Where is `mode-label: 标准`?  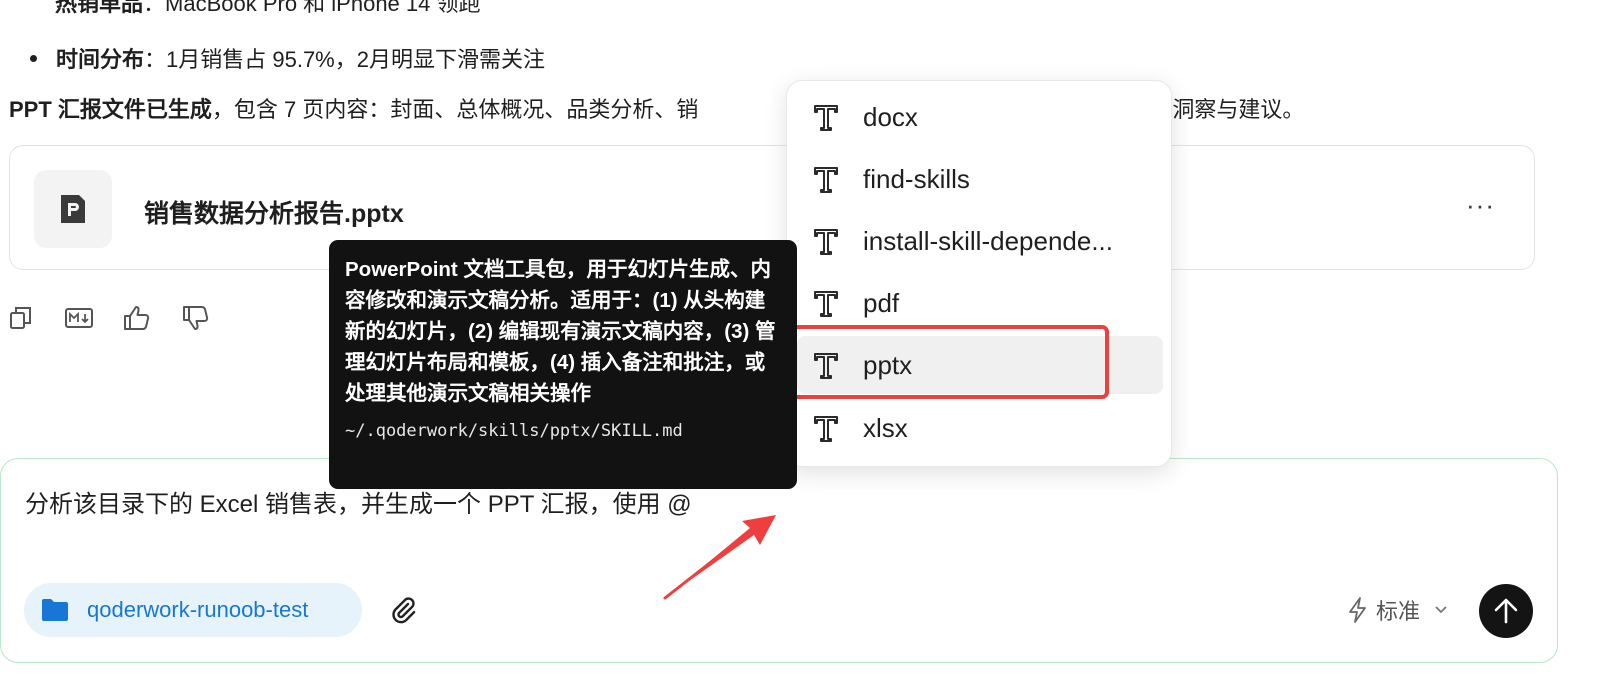 mode-label: 标准 is located at coordinates (1398, 611).